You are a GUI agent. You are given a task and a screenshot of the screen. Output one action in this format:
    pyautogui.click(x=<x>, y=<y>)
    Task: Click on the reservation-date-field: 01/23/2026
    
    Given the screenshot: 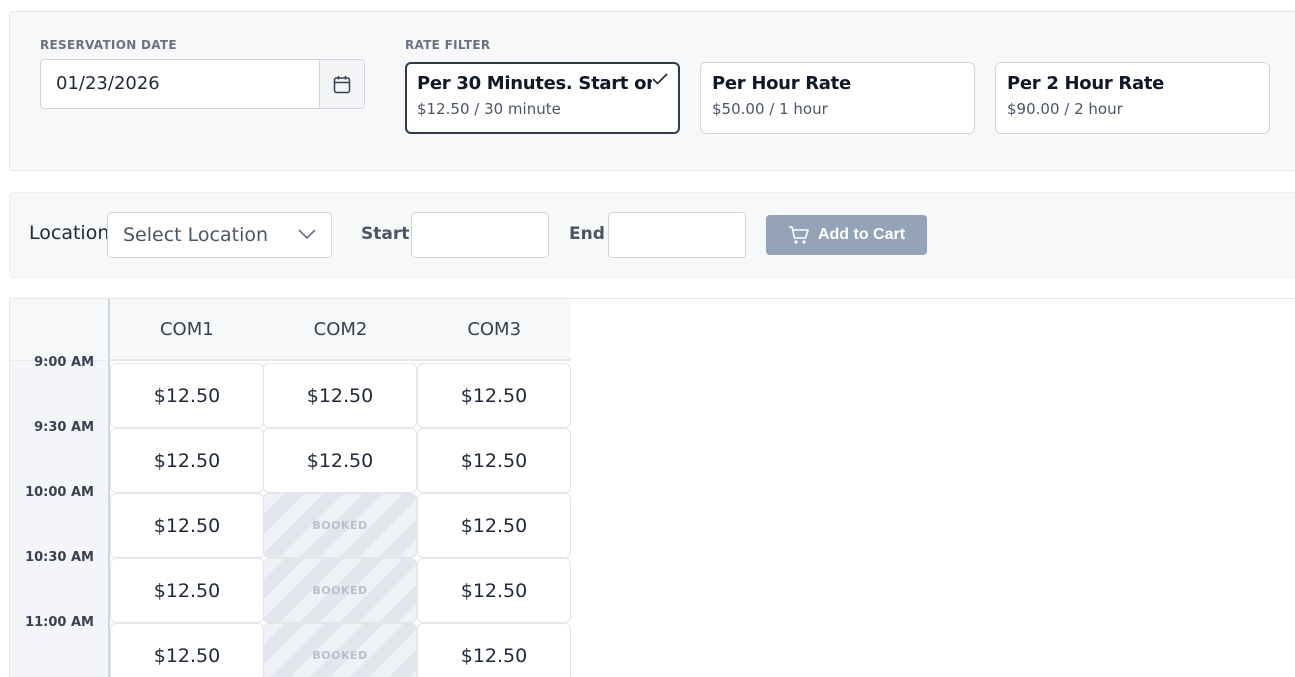 What is the action you would take?
    pyautogui.click(x=202, y=84)
    